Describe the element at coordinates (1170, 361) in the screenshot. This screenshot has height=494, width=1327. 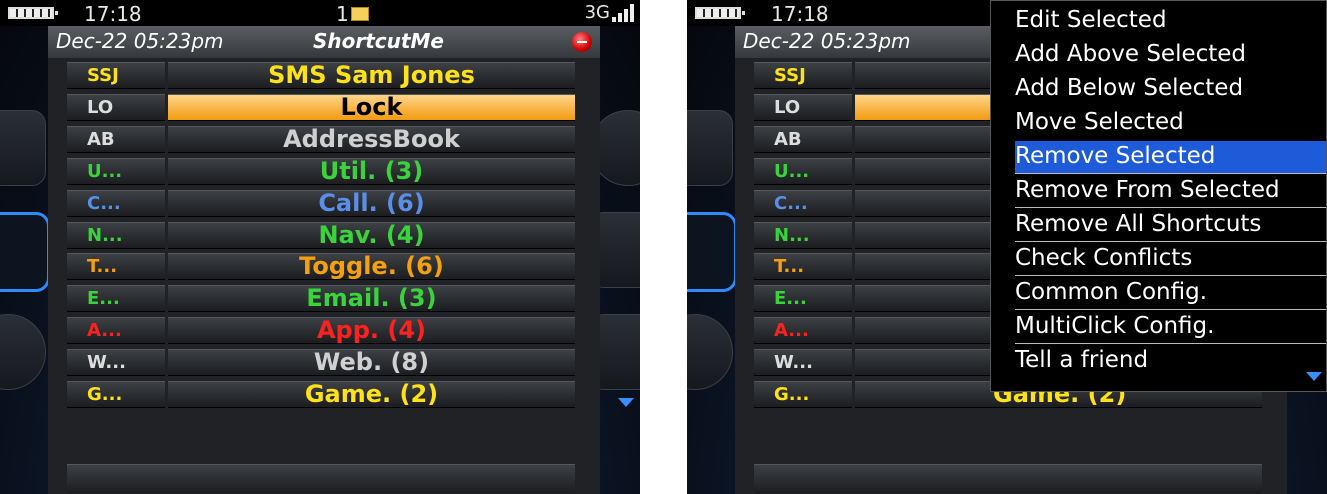
I see `menu-item: Tell a friend` at that location.